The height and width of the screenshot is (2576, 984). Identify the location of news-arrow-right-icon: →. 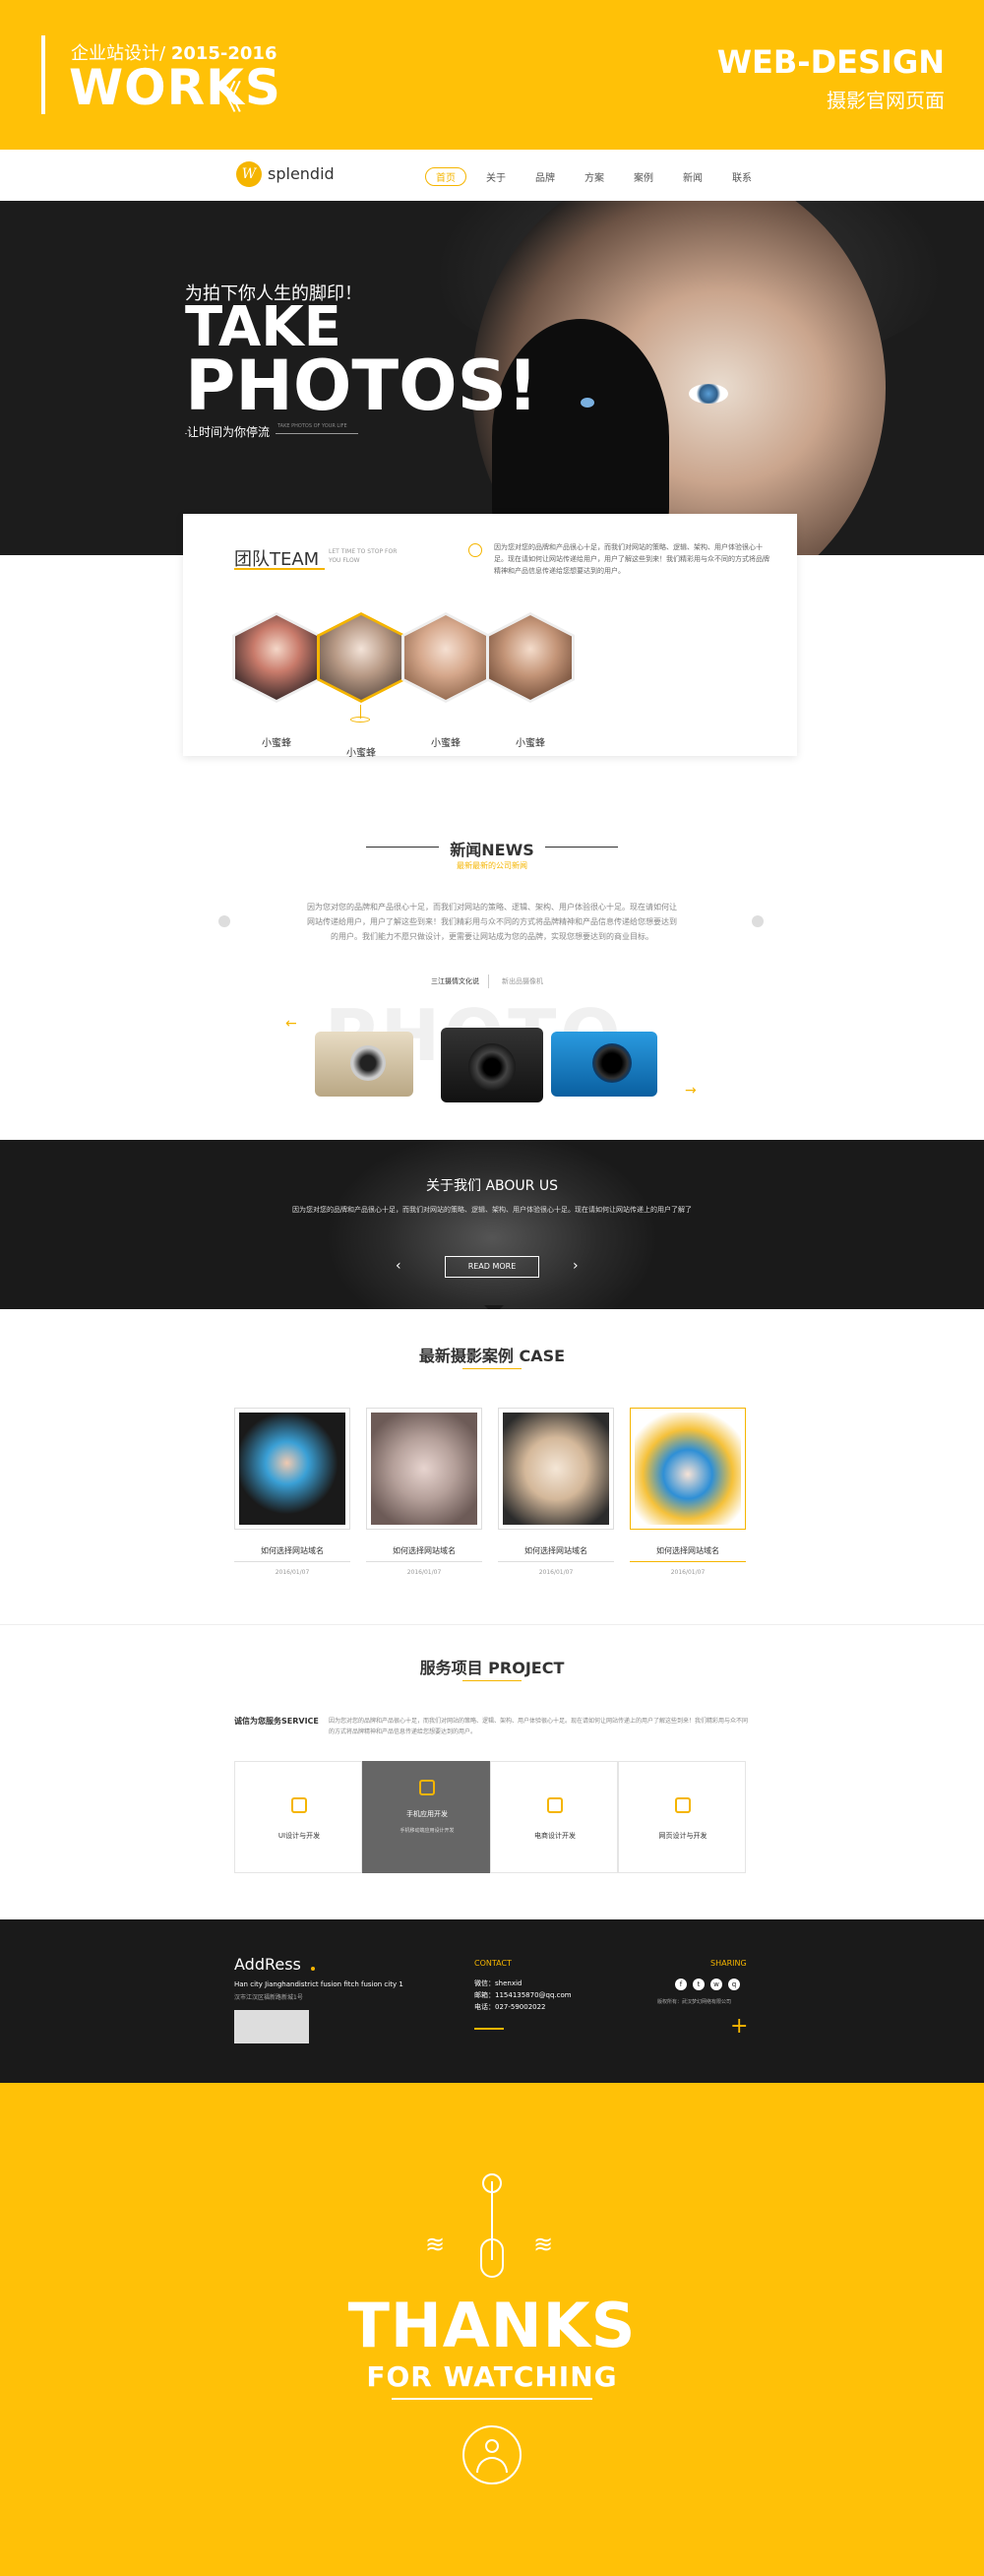
(691, 1091).